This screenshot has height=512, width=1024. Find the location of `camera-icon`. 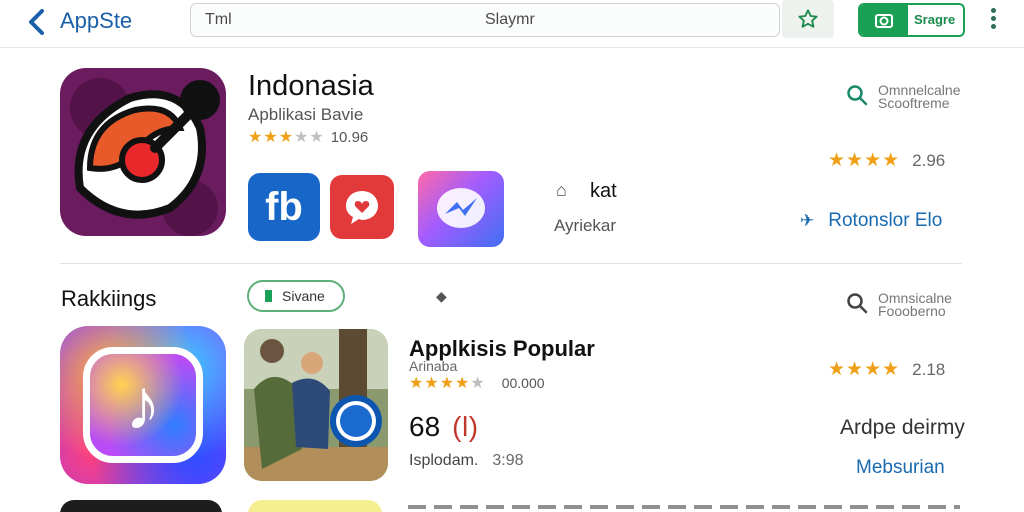

camera-icon is located at coordinates (884, 20).